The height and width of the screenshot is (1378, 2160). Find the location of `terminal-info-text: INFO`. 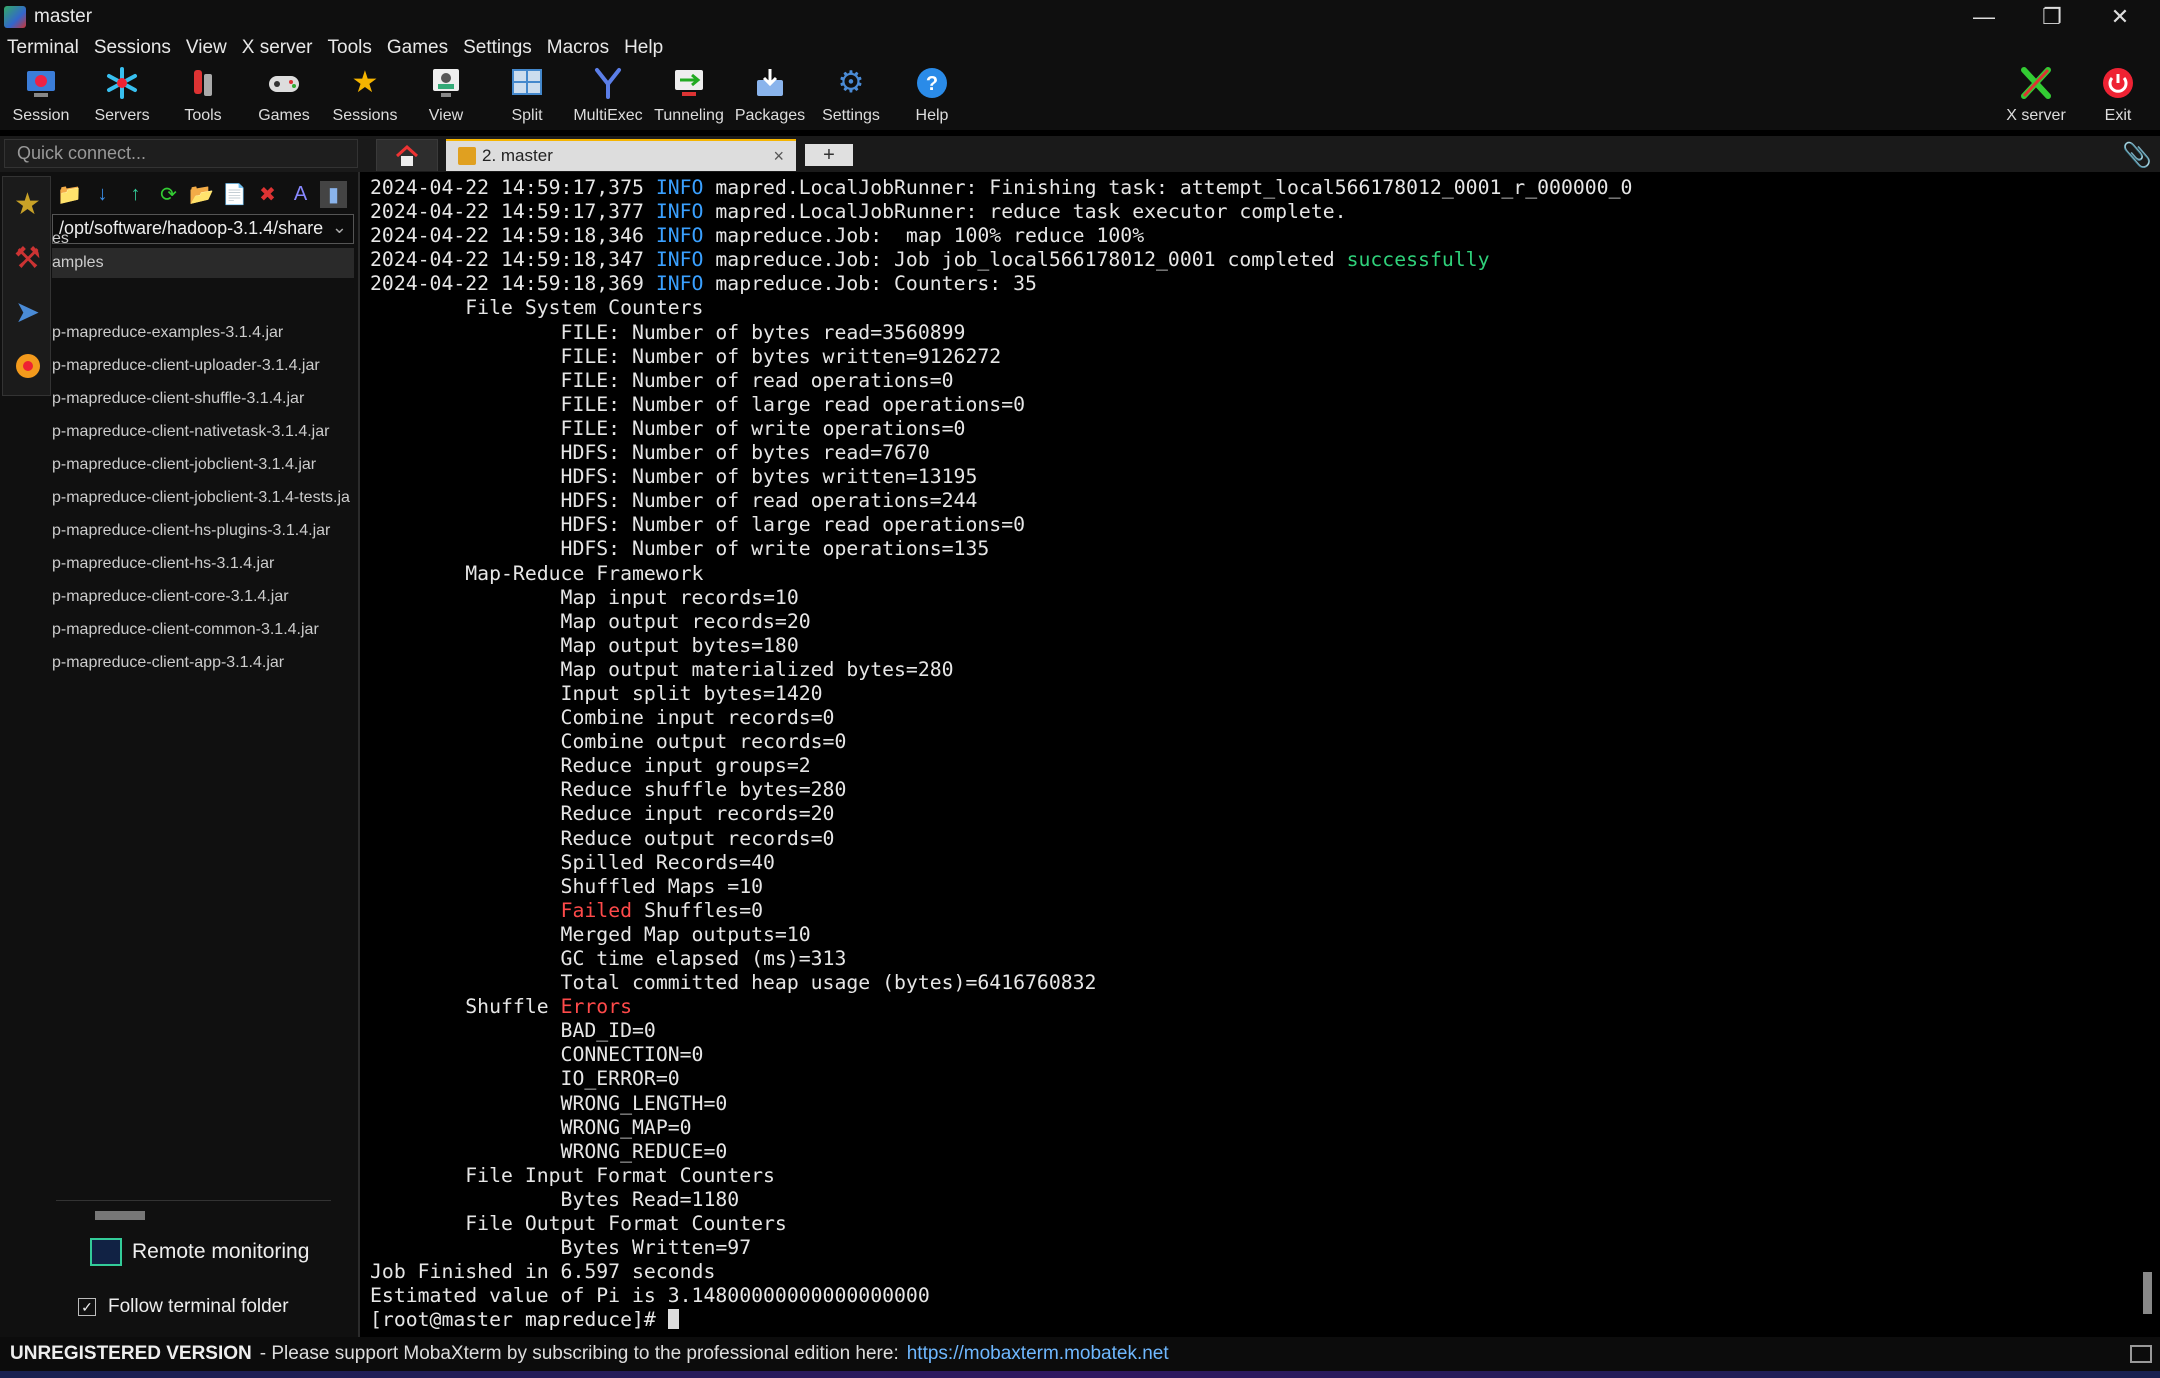

terminal-info-text: INFO is located at coordinates (679, 187).